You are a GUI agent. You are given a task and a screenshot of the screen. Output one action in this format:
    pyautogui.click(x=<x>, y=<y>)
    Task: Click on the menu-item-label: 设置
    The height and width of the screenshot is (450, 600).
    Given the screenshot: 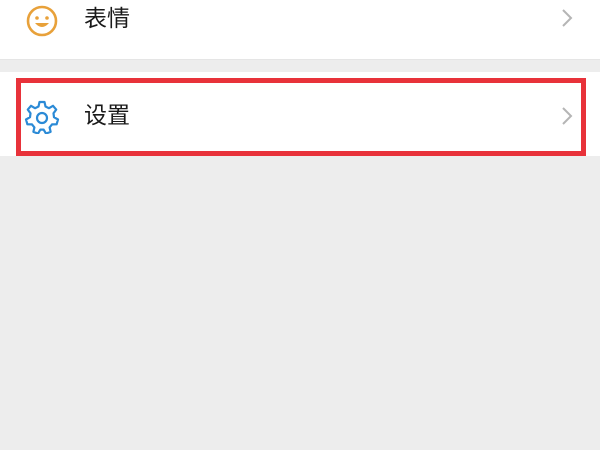 What is the action you would take?
    pyautogui.click(x=107, y=116)
    